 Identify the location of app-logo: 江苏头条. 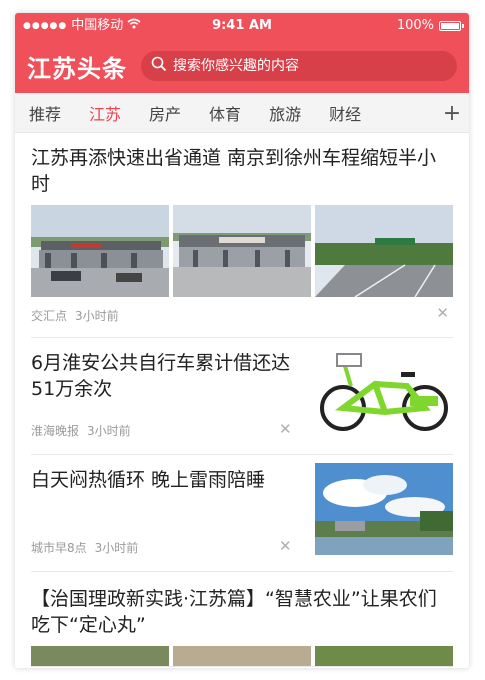
(77, 68).